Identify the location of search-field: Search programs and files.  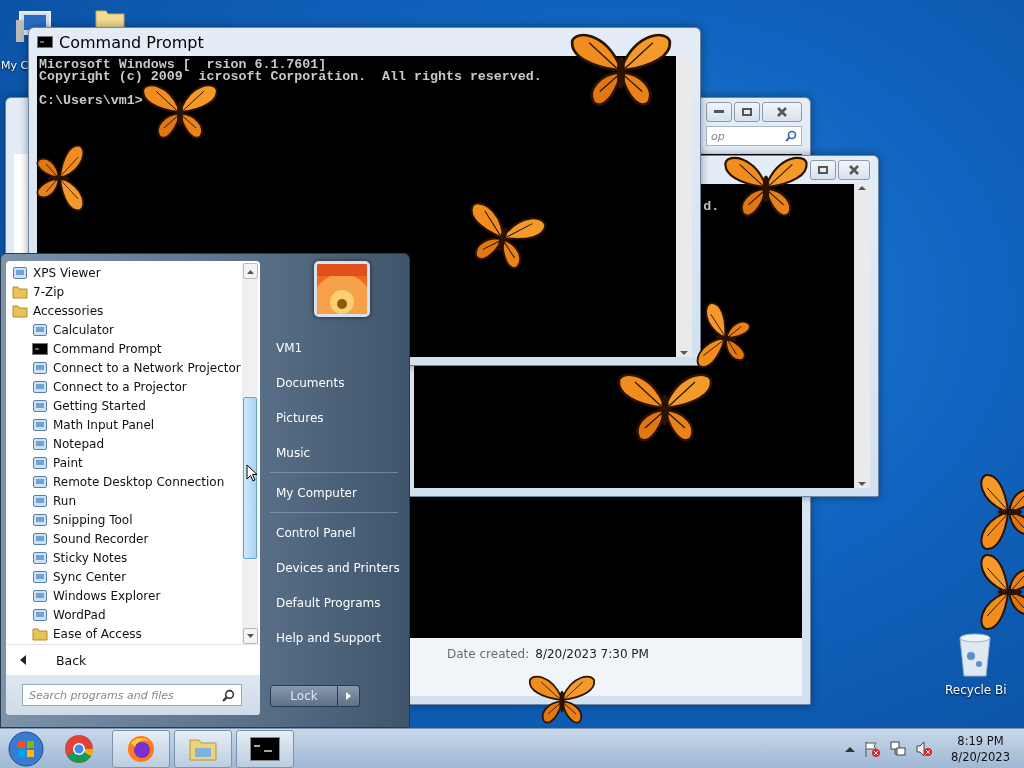
(132, 695).